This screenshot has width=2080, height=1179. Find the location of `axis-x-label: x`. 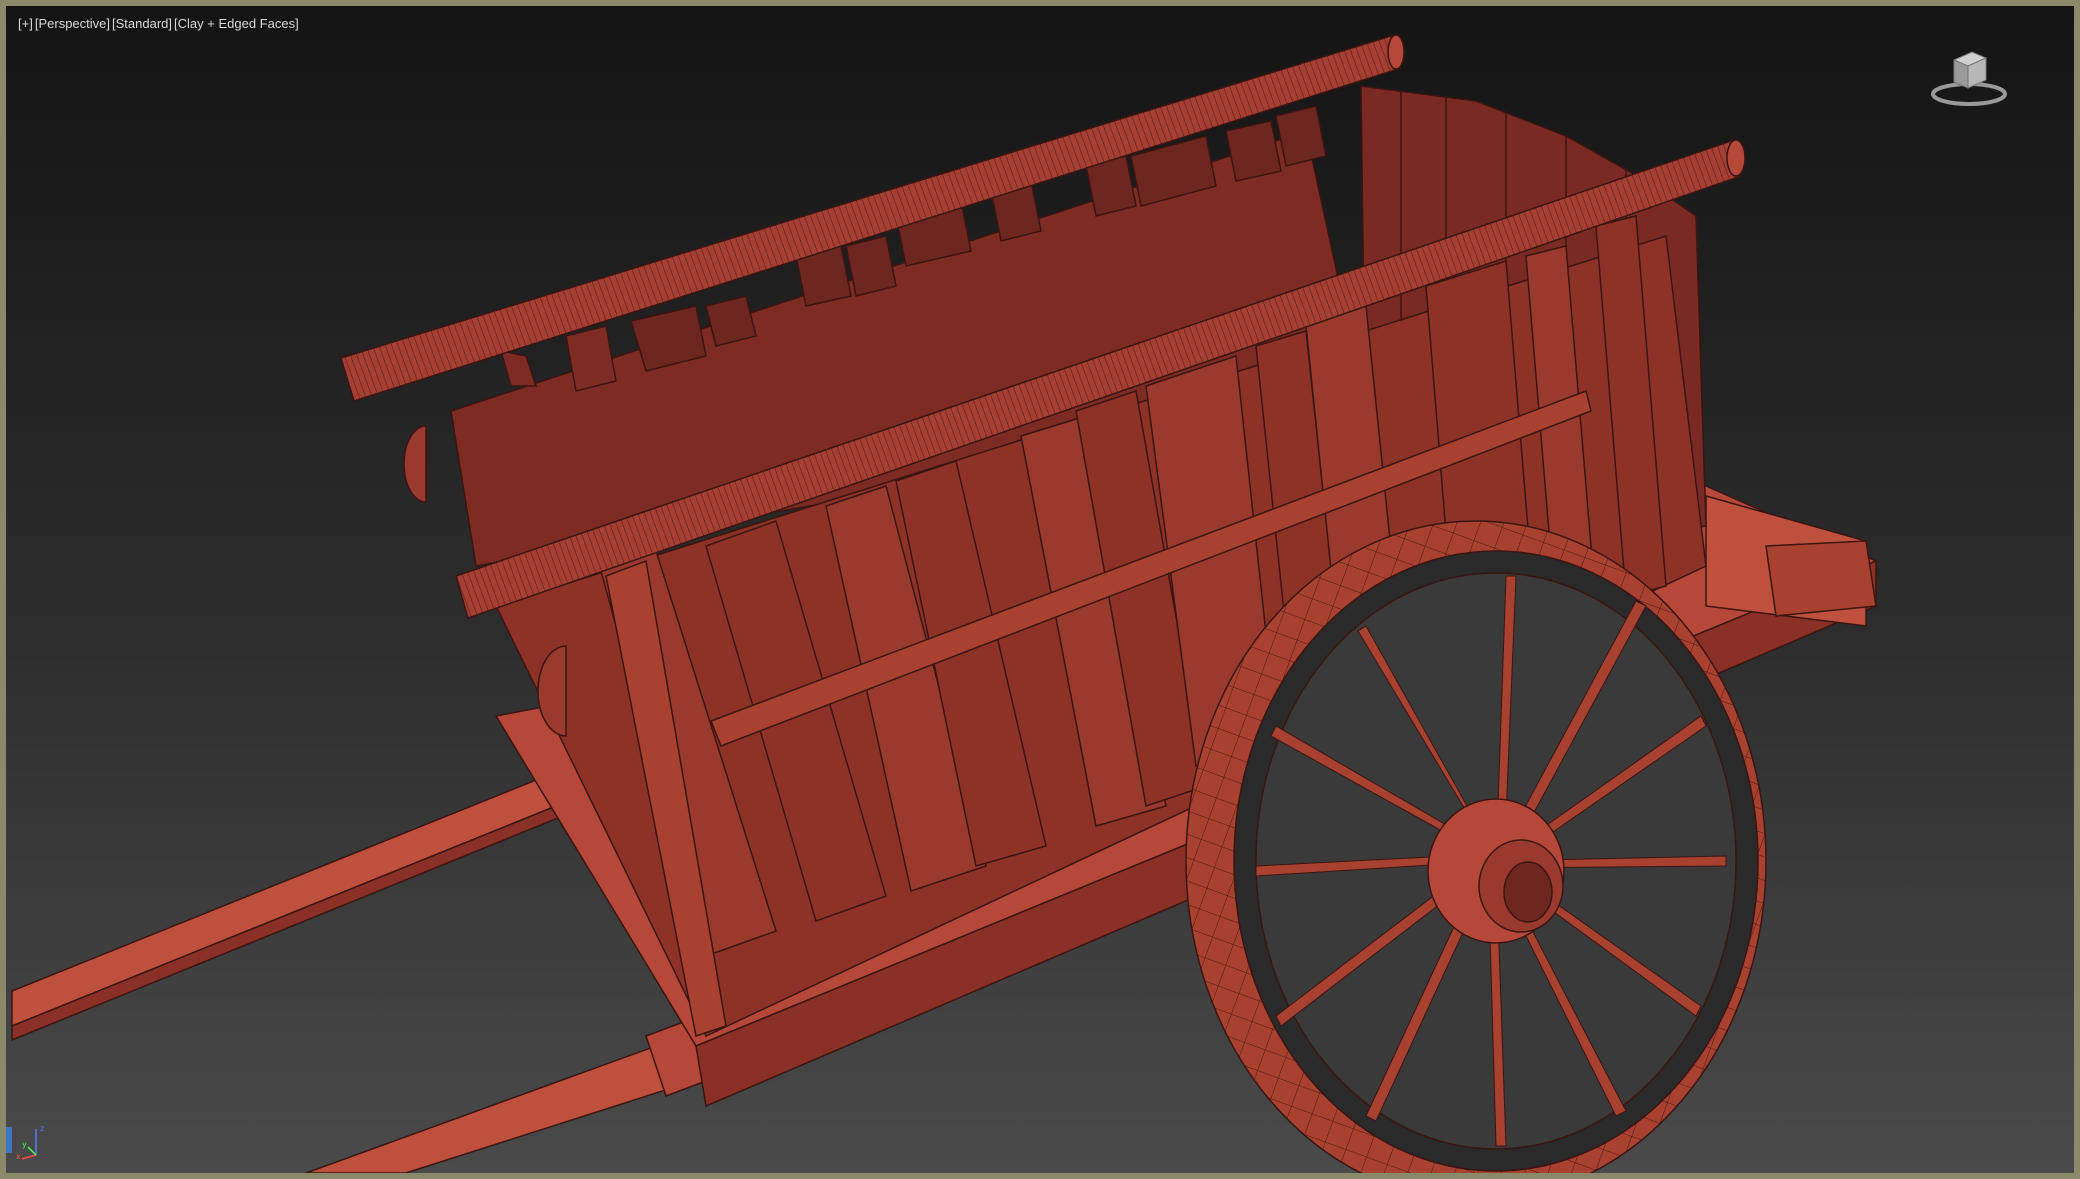

axis-x-label: x is located at coordinates (18, 1156).